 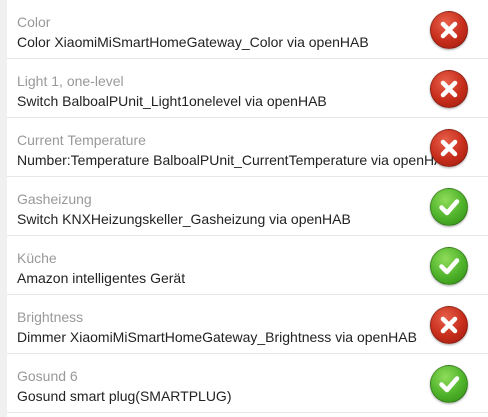 I want to click on device-title: Gasheizung, so click(x=54, y=199).